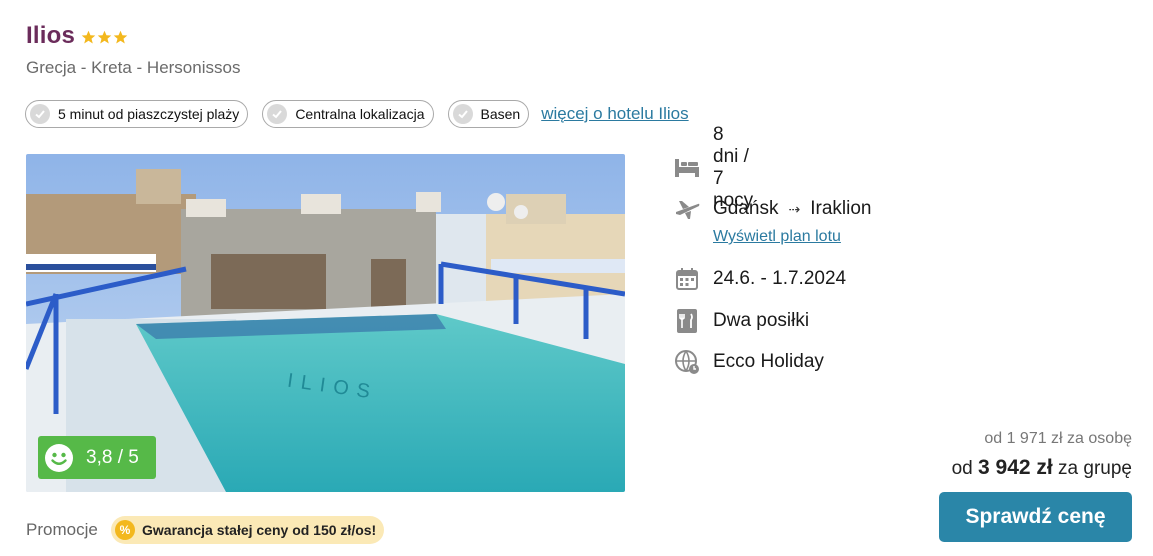 The height and width of the screenshot is (556, 1153). Describe the element at coordinates (761, 320) in the screenshot. I see `board-text: Dwa posiłki` at that location.